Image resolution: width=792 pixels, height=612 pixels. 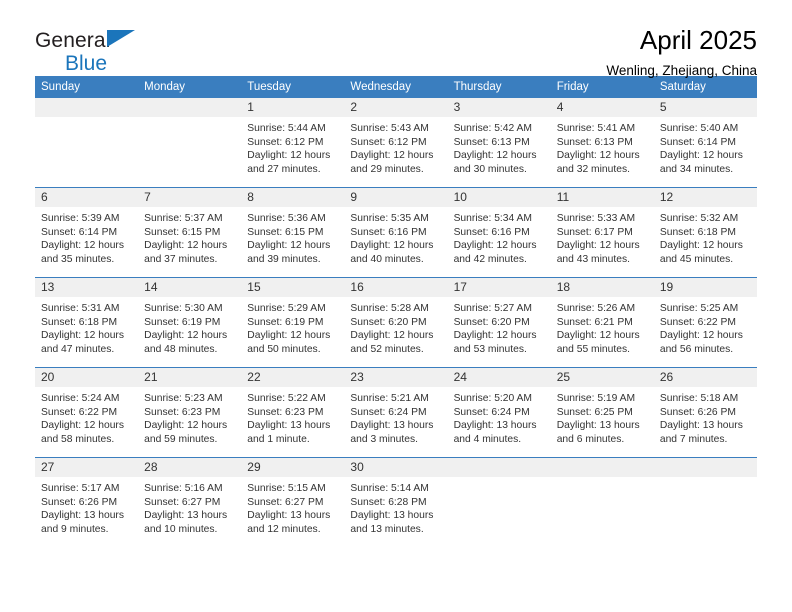 I want to click on day-number: 24, so click(x=499, y=377).